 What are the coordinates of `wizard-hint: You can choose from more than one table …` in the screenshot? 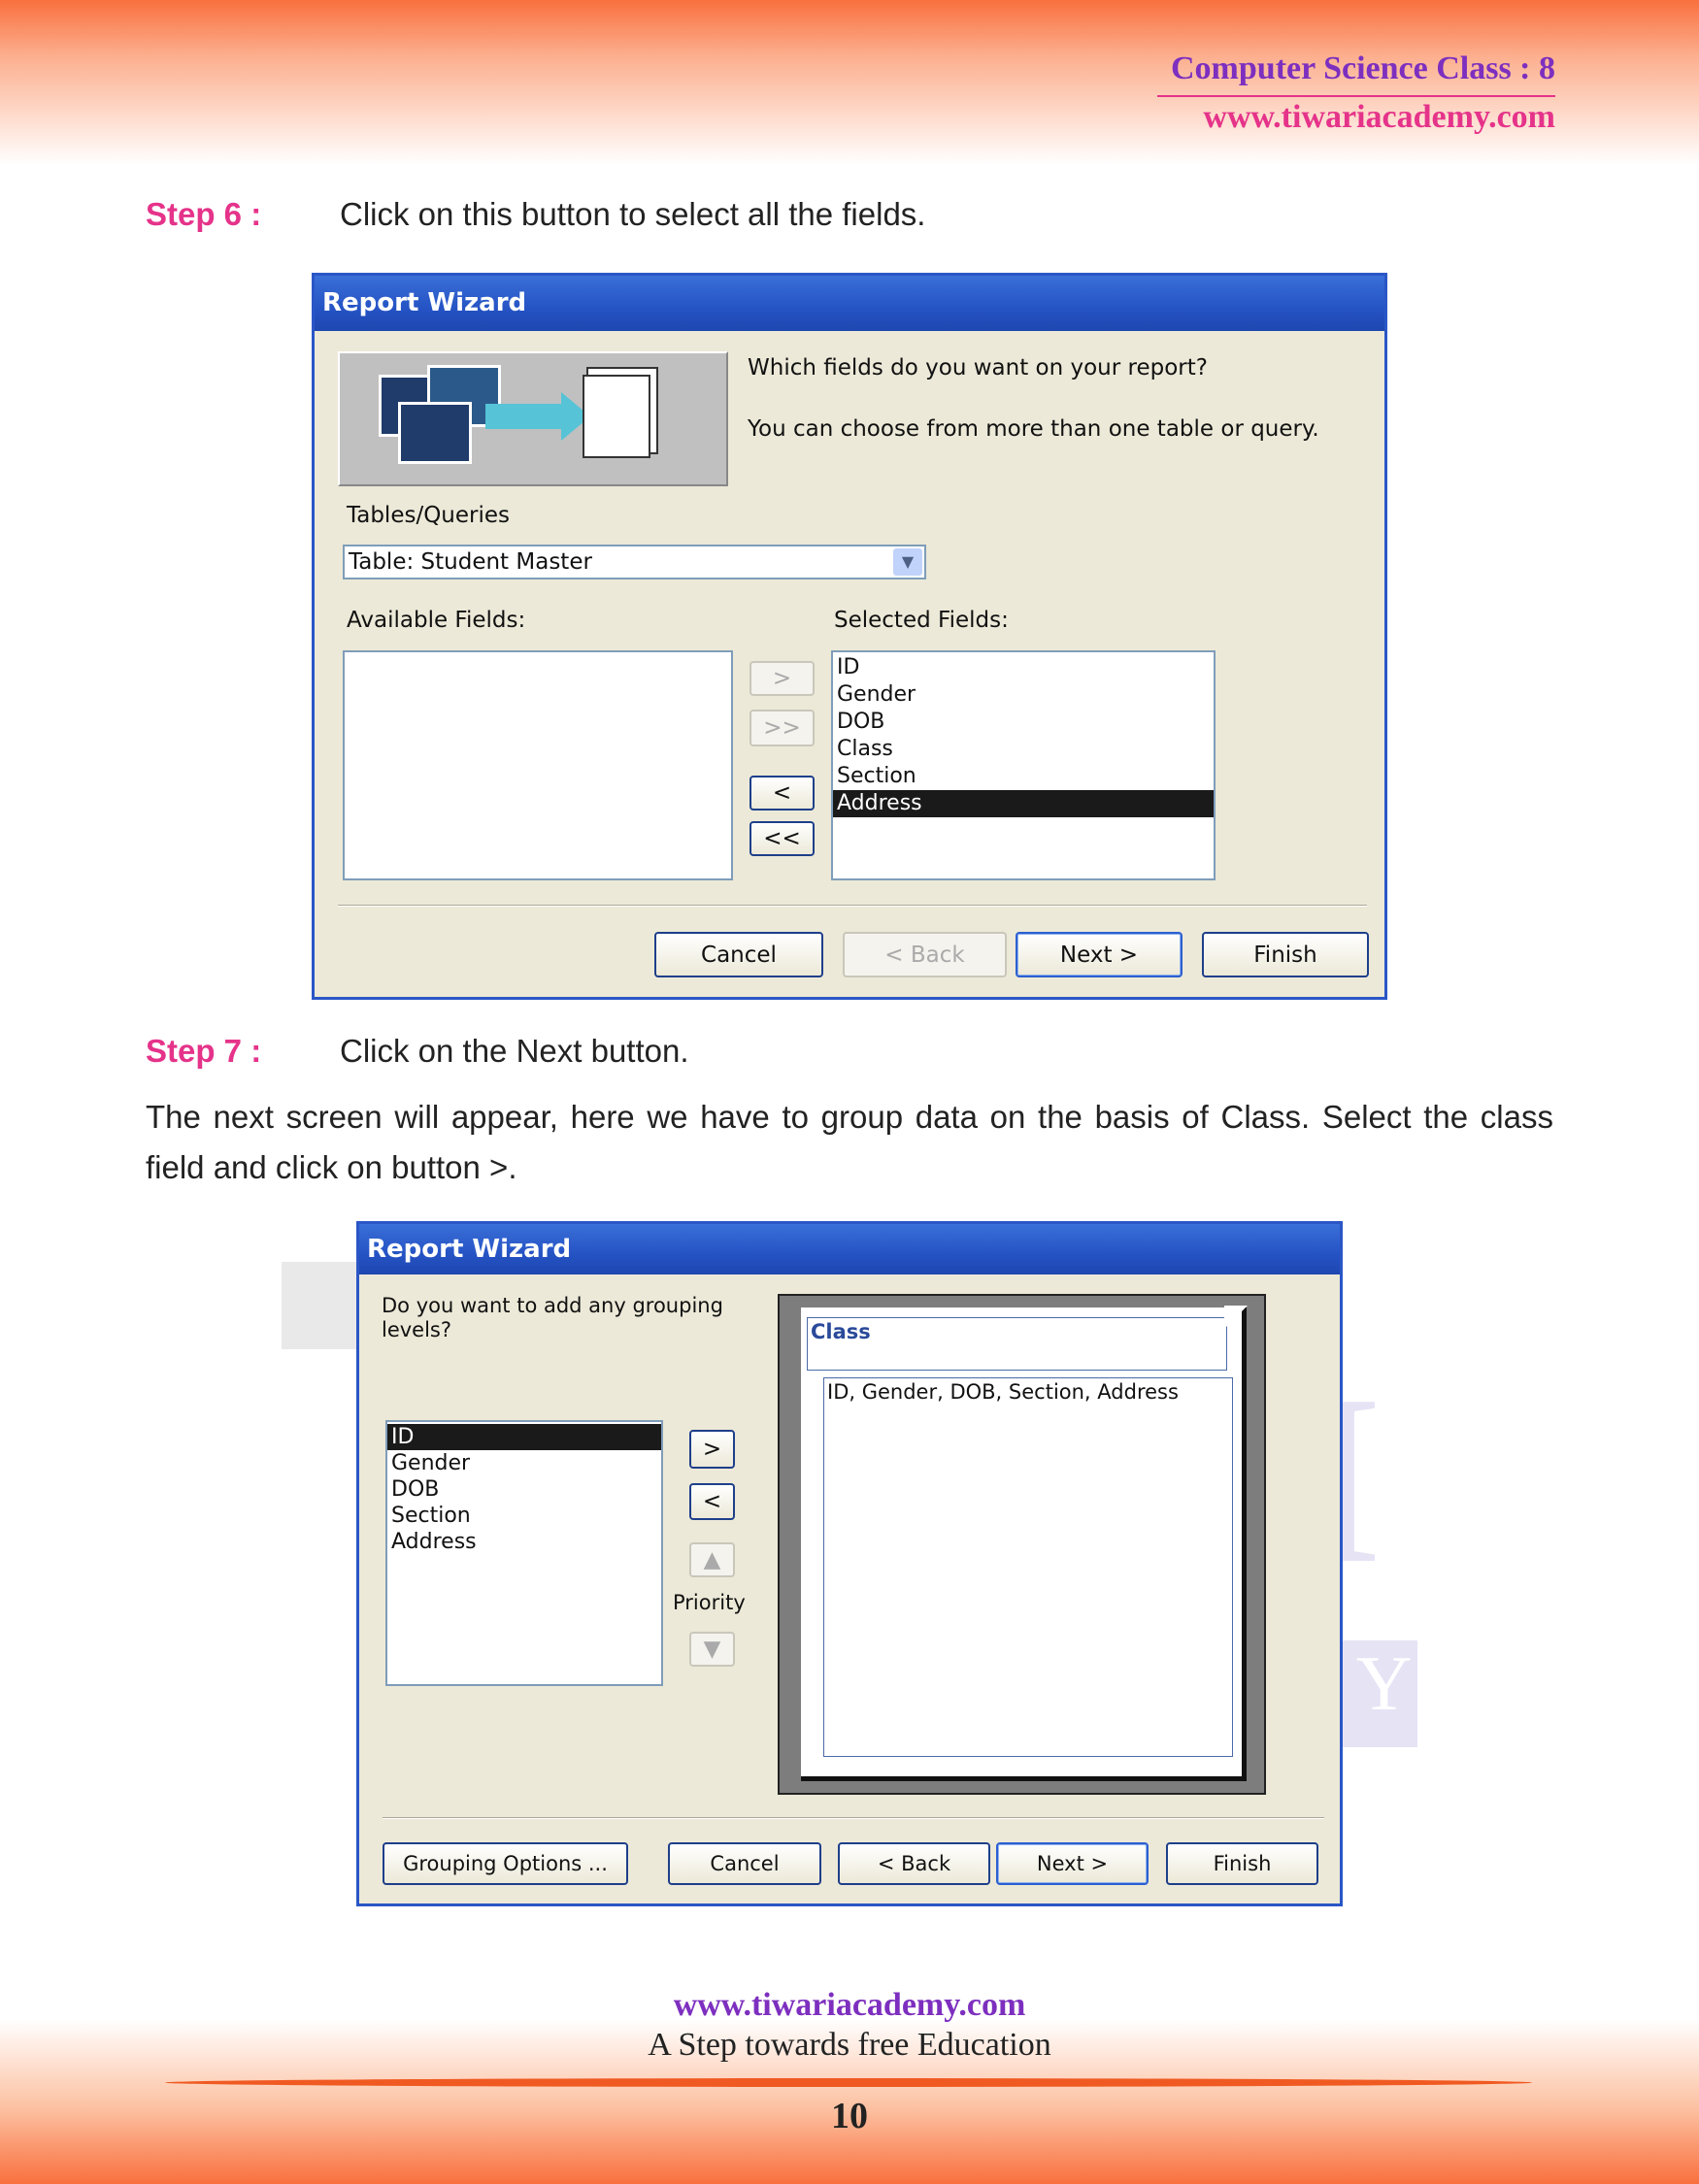 It's located at (1033, 429).